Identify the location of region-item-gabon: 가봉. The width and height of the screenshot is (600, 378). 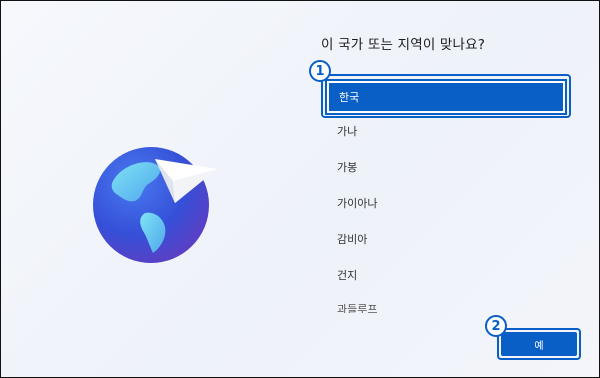
(446, 167).